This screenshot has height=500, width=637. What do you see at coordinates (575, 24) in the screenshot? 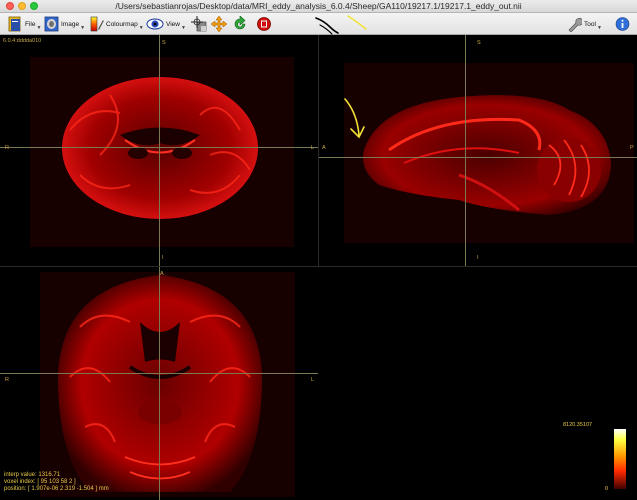
I see `wrench-icon` at bounding box center [575, 24].